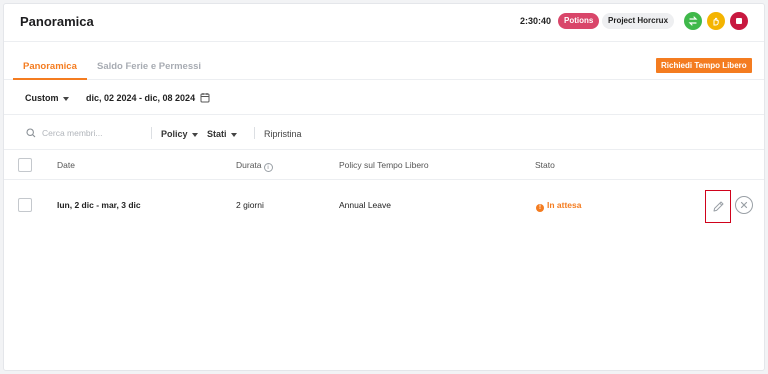 Image resolution: width=768 pixels, height=374 pixels. I want to click on select-all-checkbox, so click(25, 165).